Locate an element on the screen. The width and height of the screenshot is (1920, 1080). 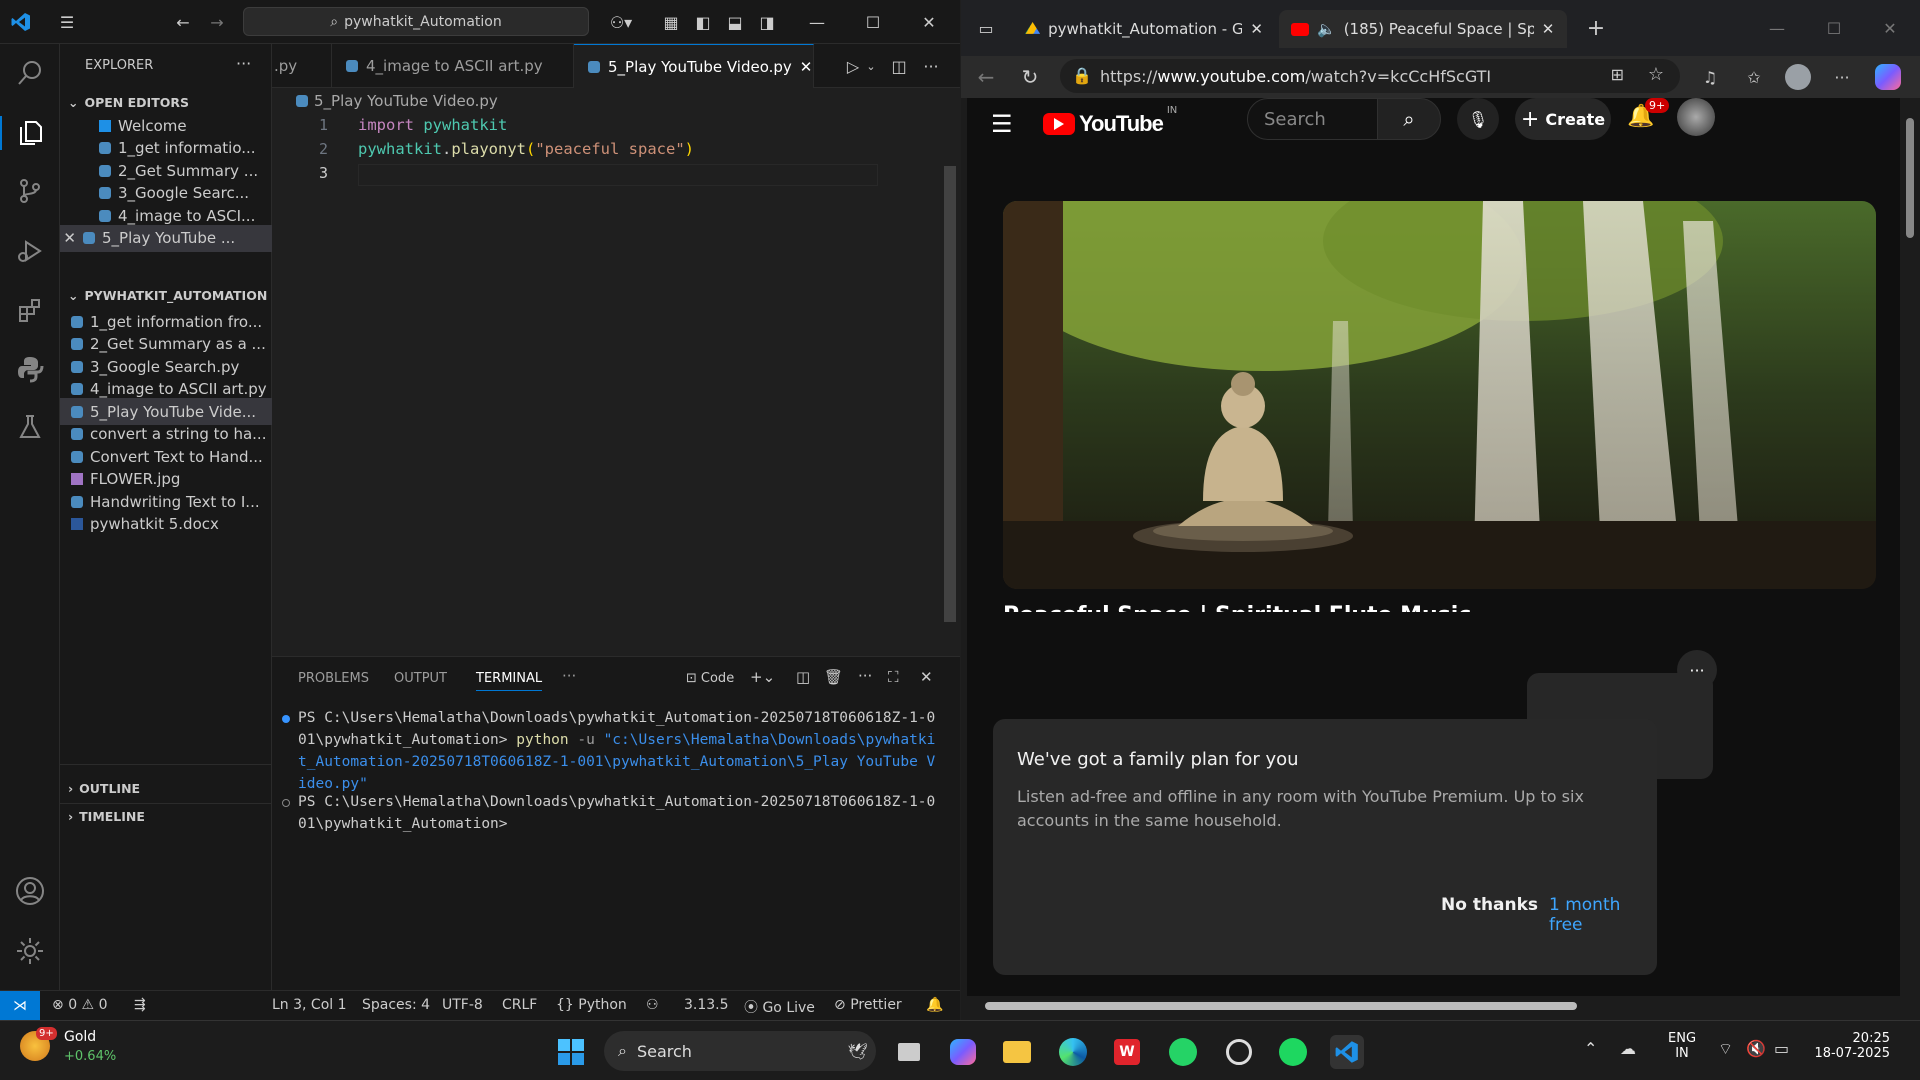
onedrive-cloud-icon: ☁ is located at coordinates (1628, 1048).